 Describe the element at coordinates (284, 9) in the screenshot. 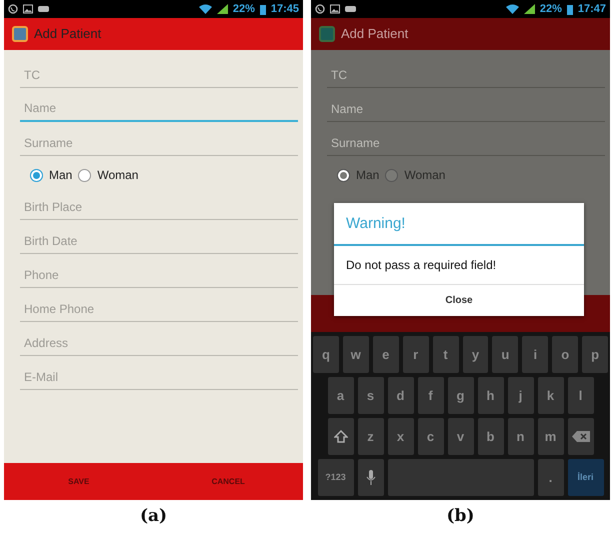

I see `clock-time: 17:45` at that location.